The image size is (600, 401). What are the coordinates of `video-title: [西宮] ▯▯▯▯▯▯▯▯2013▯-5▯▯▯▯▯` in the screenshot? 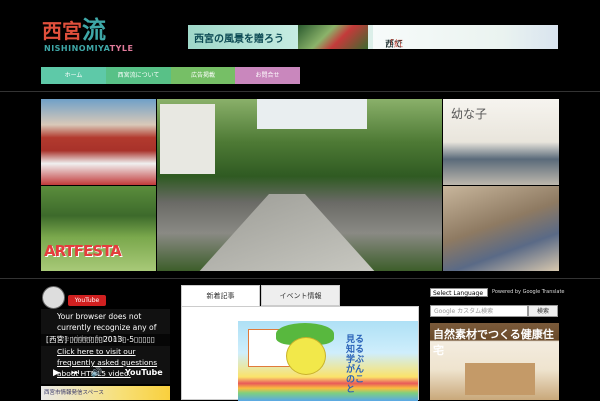 It's located at (105, 340).